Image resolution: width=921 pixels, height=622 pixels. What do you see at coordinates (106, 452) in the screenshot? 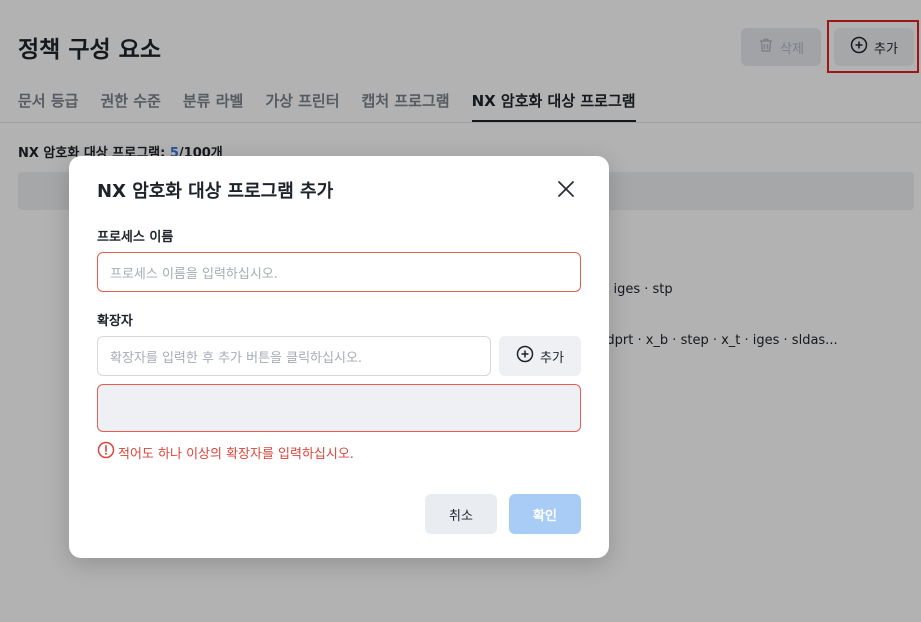
I see `alert-circle-icon` at bounding box center [106, 452].